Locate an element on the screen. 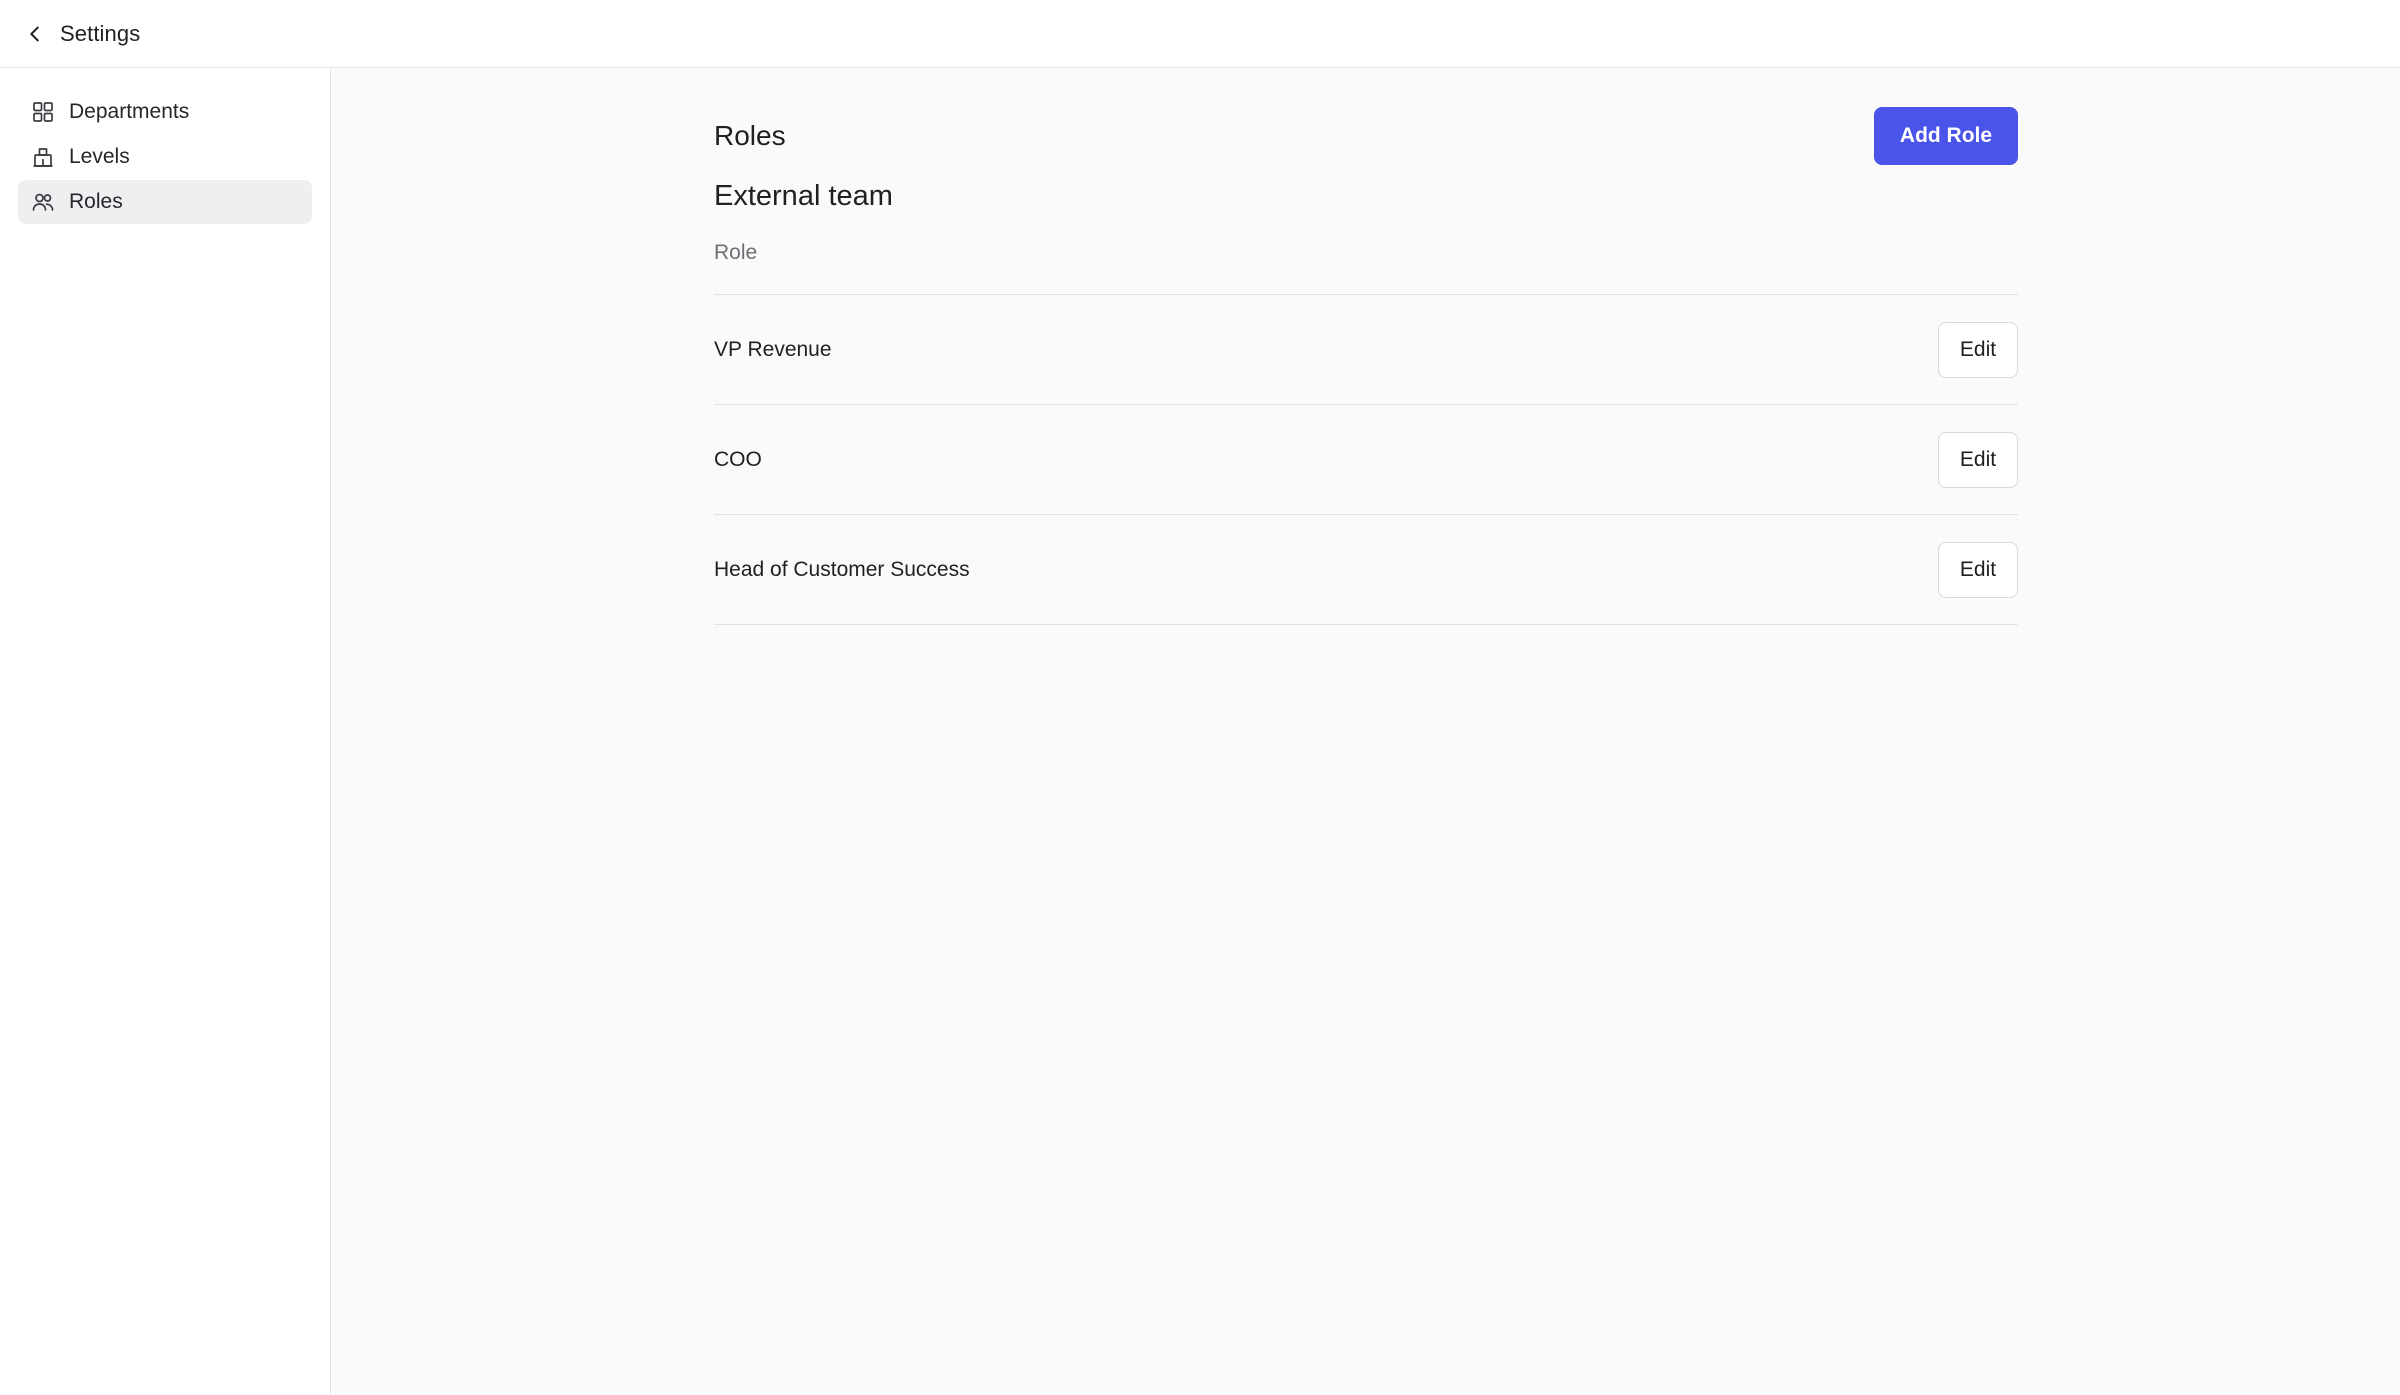 The image size is (2400, 1395). add-role-button: Add Role is located at coordinates (1946, 136).